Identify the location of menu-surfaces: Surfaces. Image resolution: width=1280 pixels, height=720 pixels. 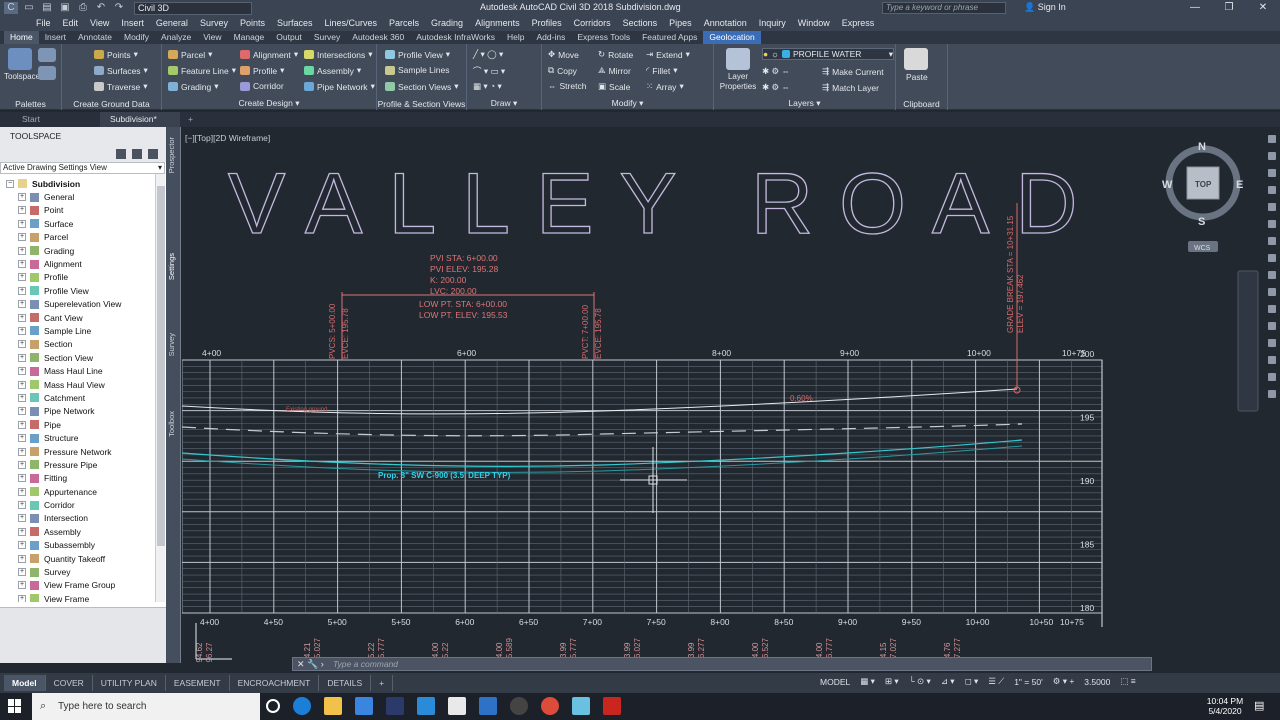
(295, 23).